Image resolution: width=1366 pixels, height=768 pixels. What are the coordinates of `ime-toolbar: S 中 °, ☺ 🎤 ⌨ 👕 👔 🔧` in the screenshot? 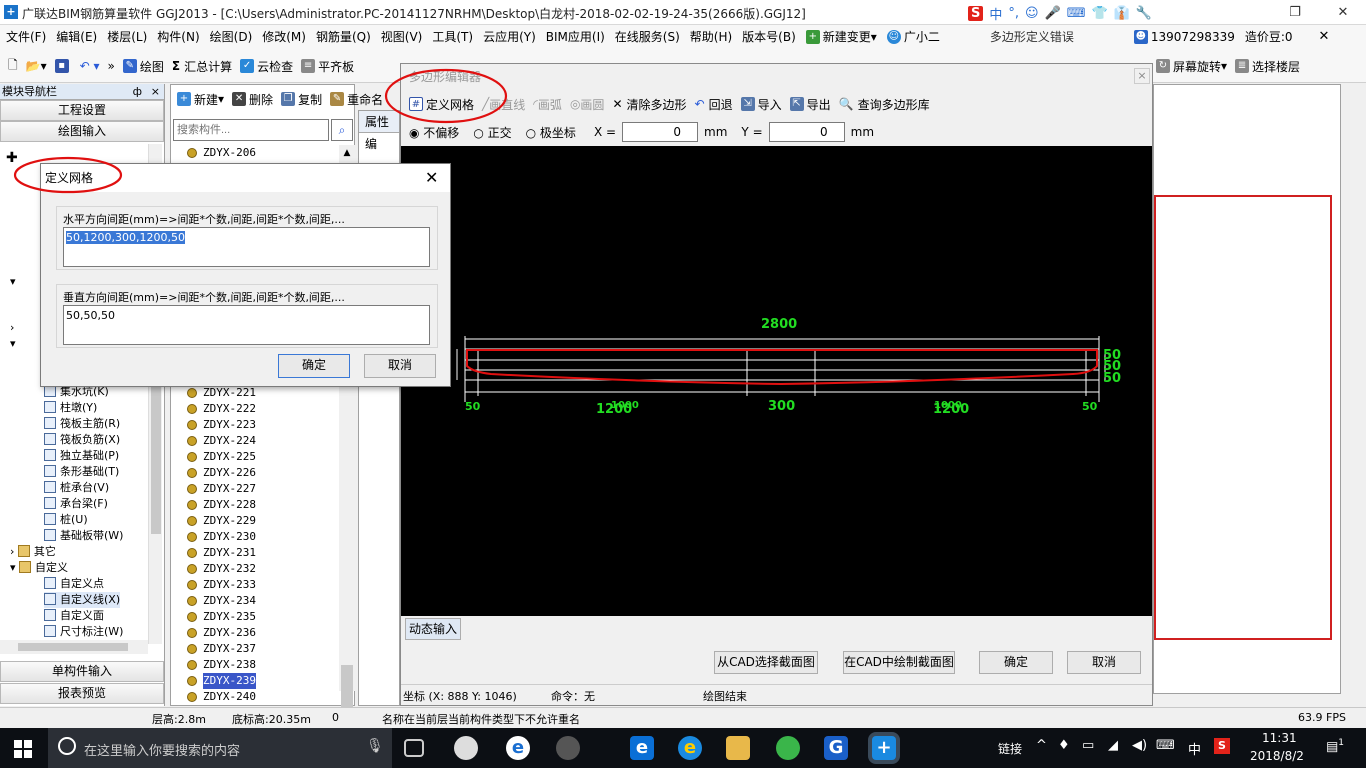 It's located at (1063, 13).